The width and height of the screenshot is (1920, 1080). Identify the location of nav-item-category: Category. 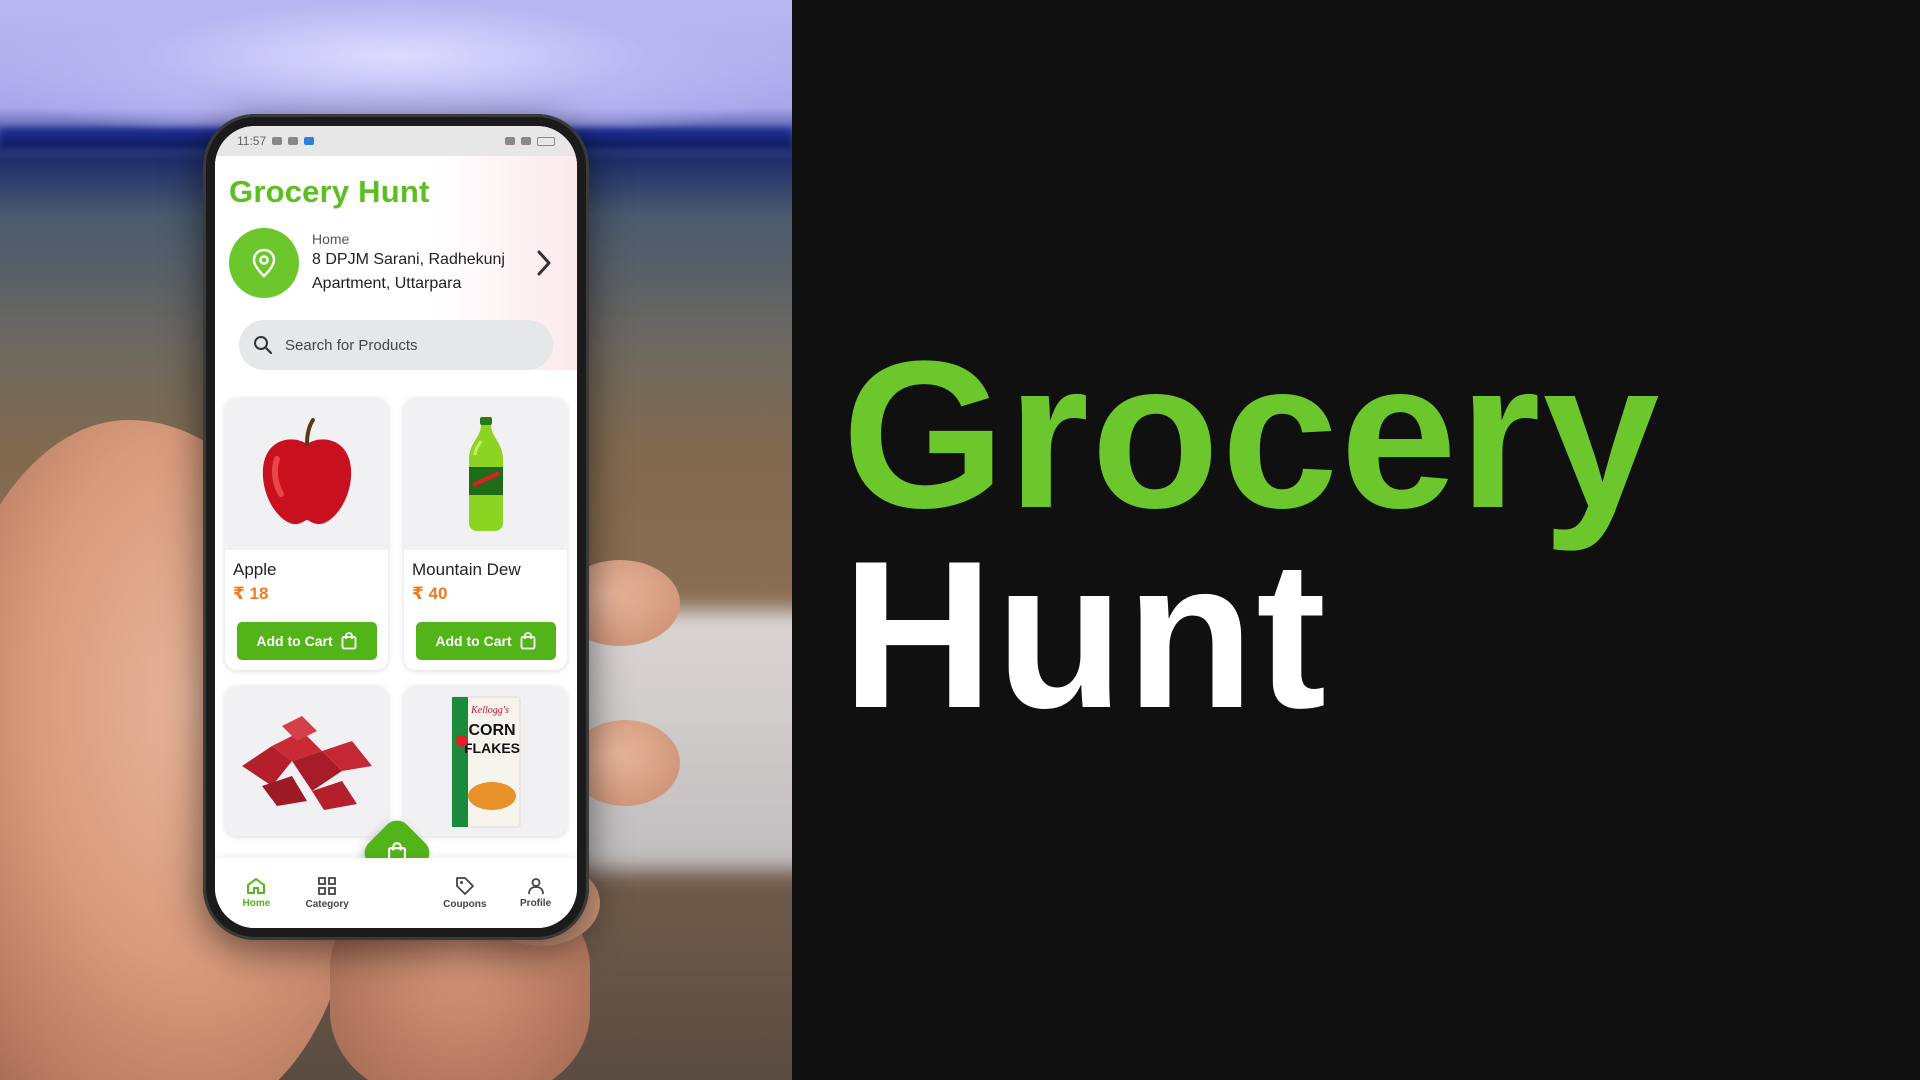
(327, 893).